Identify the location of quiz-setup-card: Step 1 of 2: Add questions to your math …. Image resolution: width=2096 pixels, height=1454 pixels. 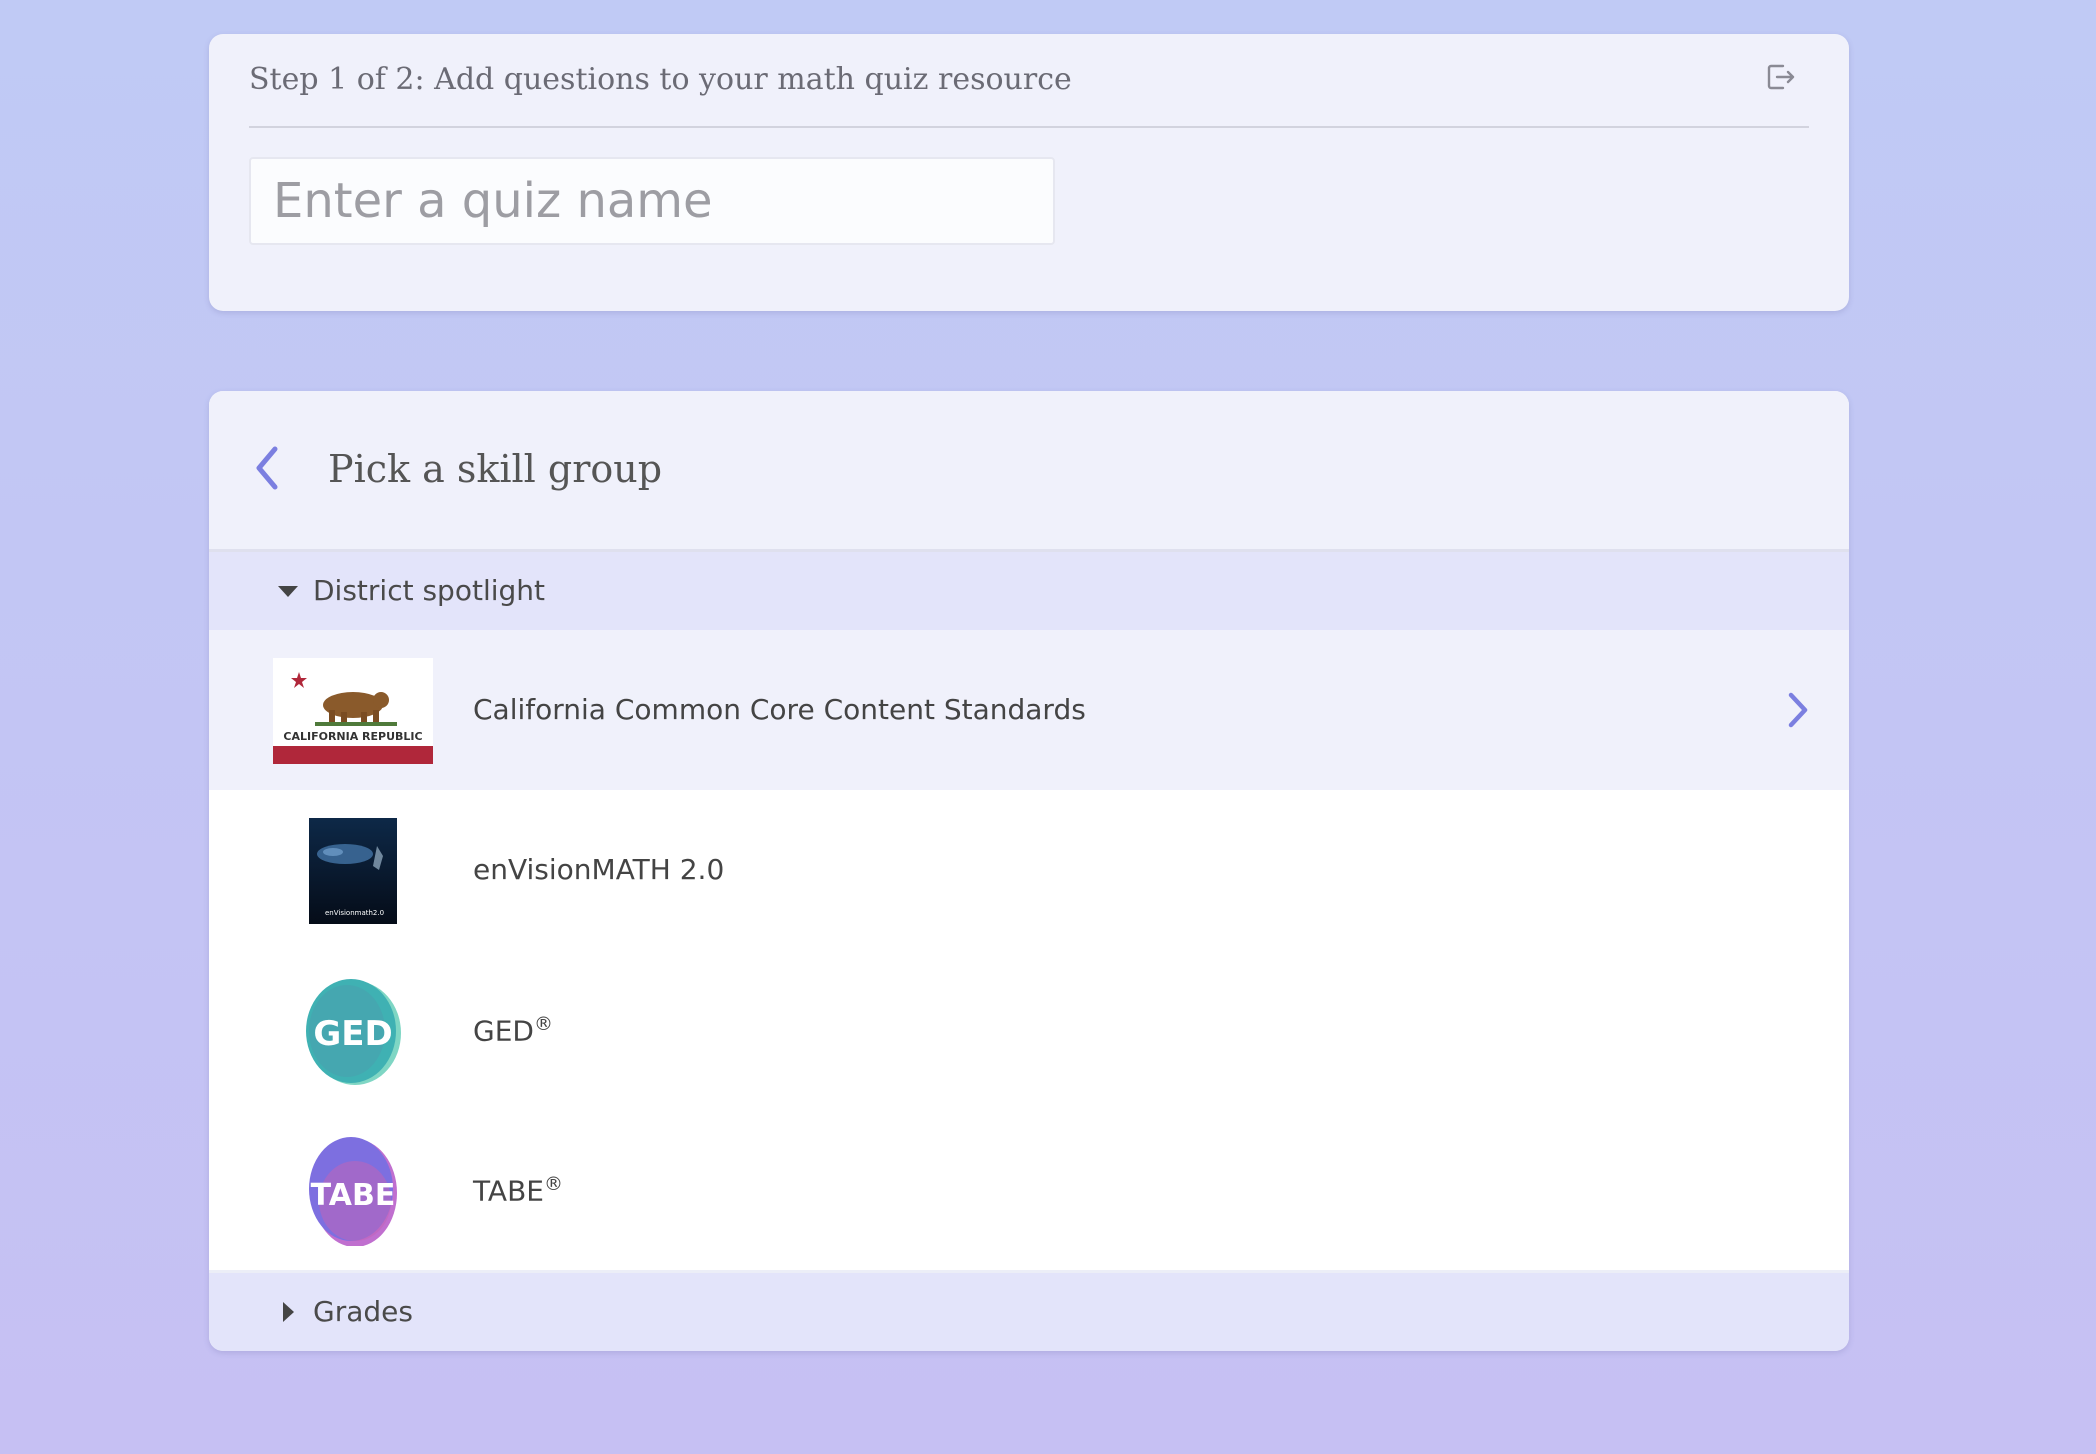
(1029, 172).